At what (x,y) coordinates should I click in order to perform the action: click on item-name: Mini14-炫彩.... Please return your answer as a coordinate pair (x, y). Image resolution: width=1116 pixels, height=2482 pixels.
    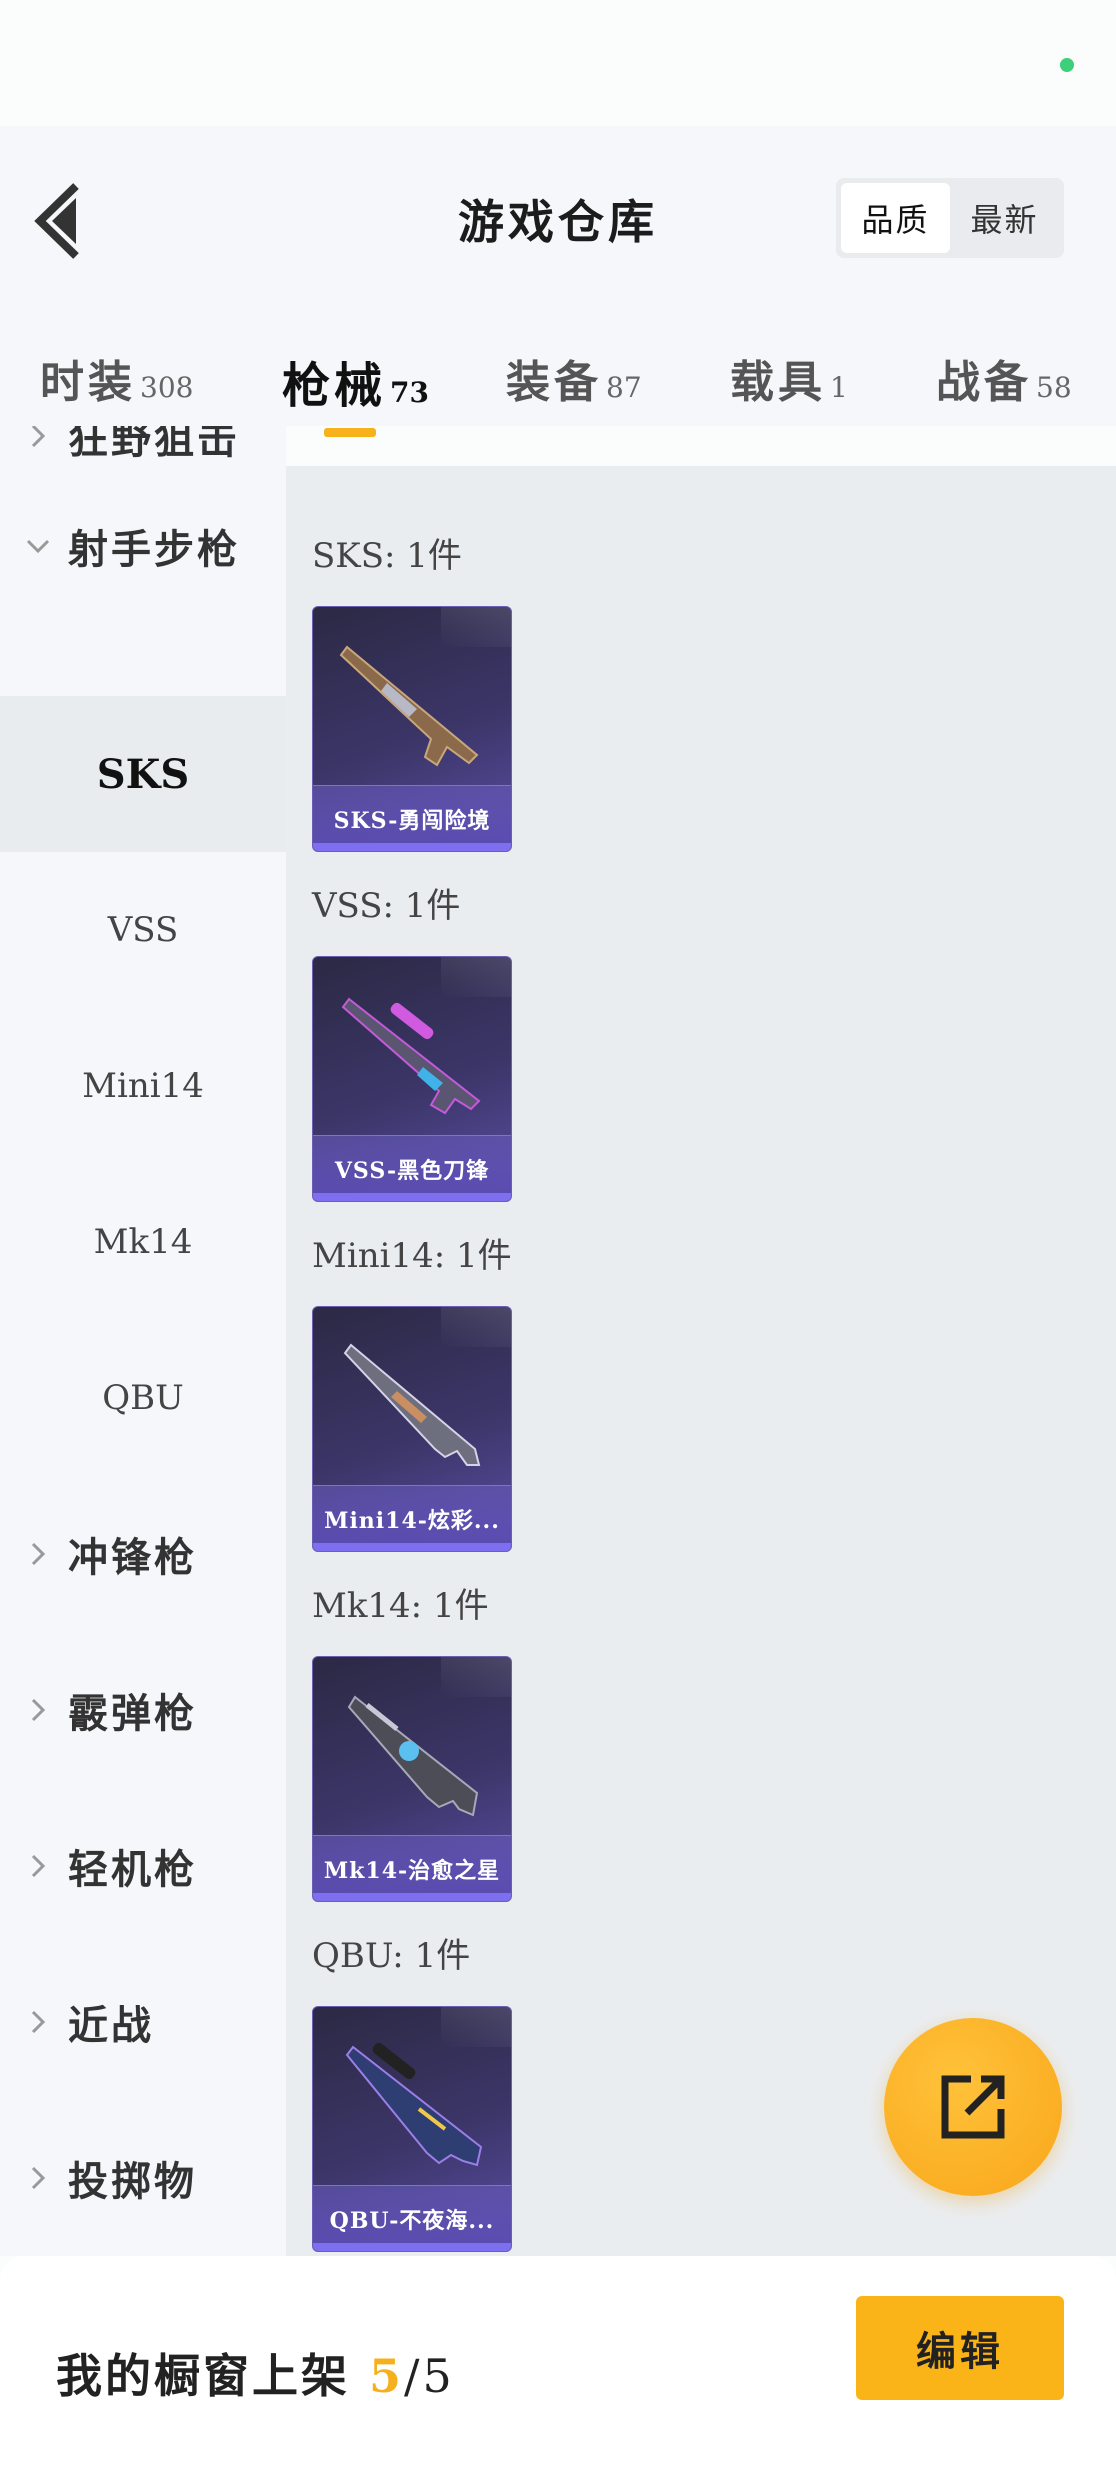
    Looking at the image, I should click on (412, 1521).